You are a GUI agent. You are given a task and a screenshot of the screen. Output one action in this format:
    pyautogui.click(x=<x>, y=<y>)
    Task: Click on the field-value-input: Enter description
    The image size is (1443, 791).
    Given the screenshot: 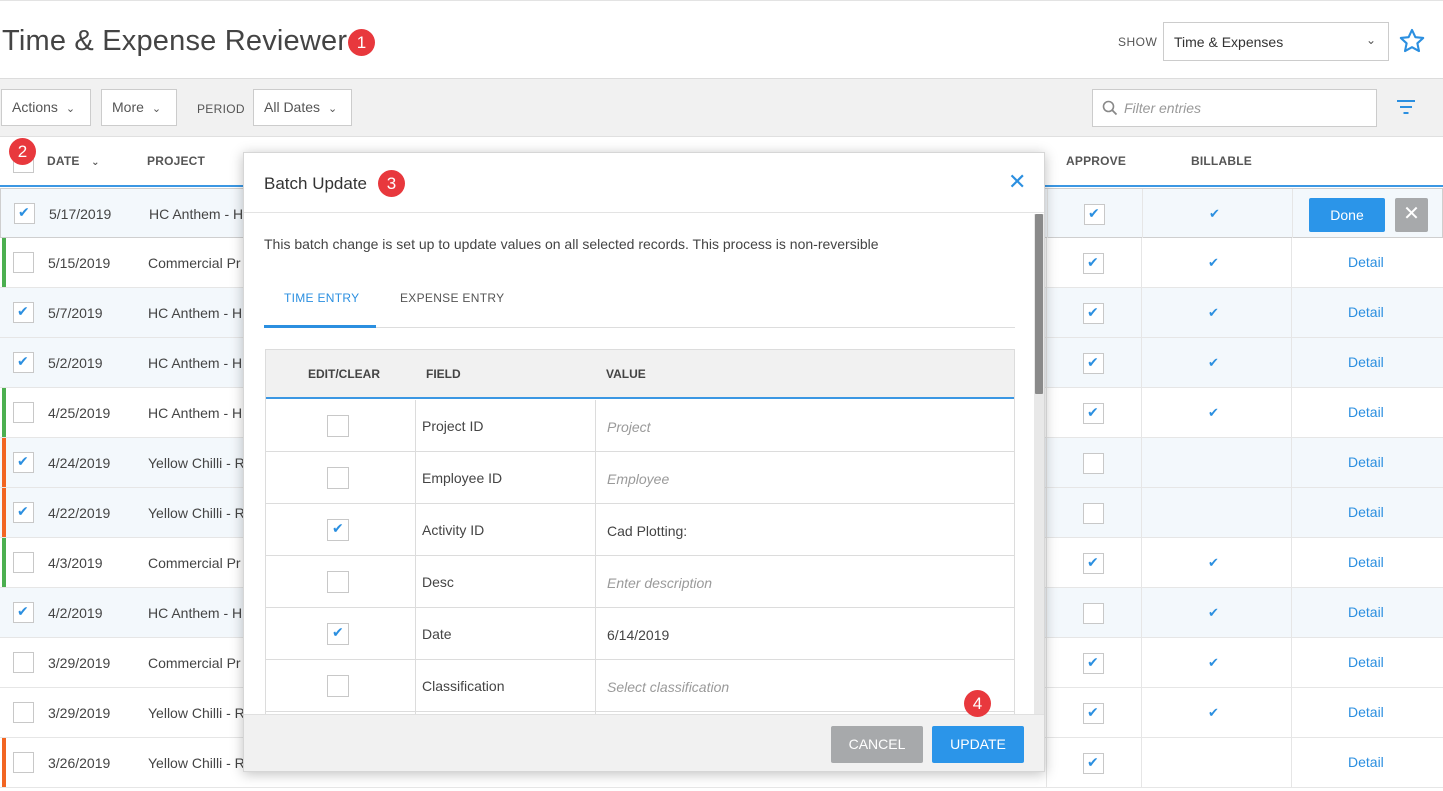 What is the action you would take?
    pyautogui.click(x=659, y=583)
    